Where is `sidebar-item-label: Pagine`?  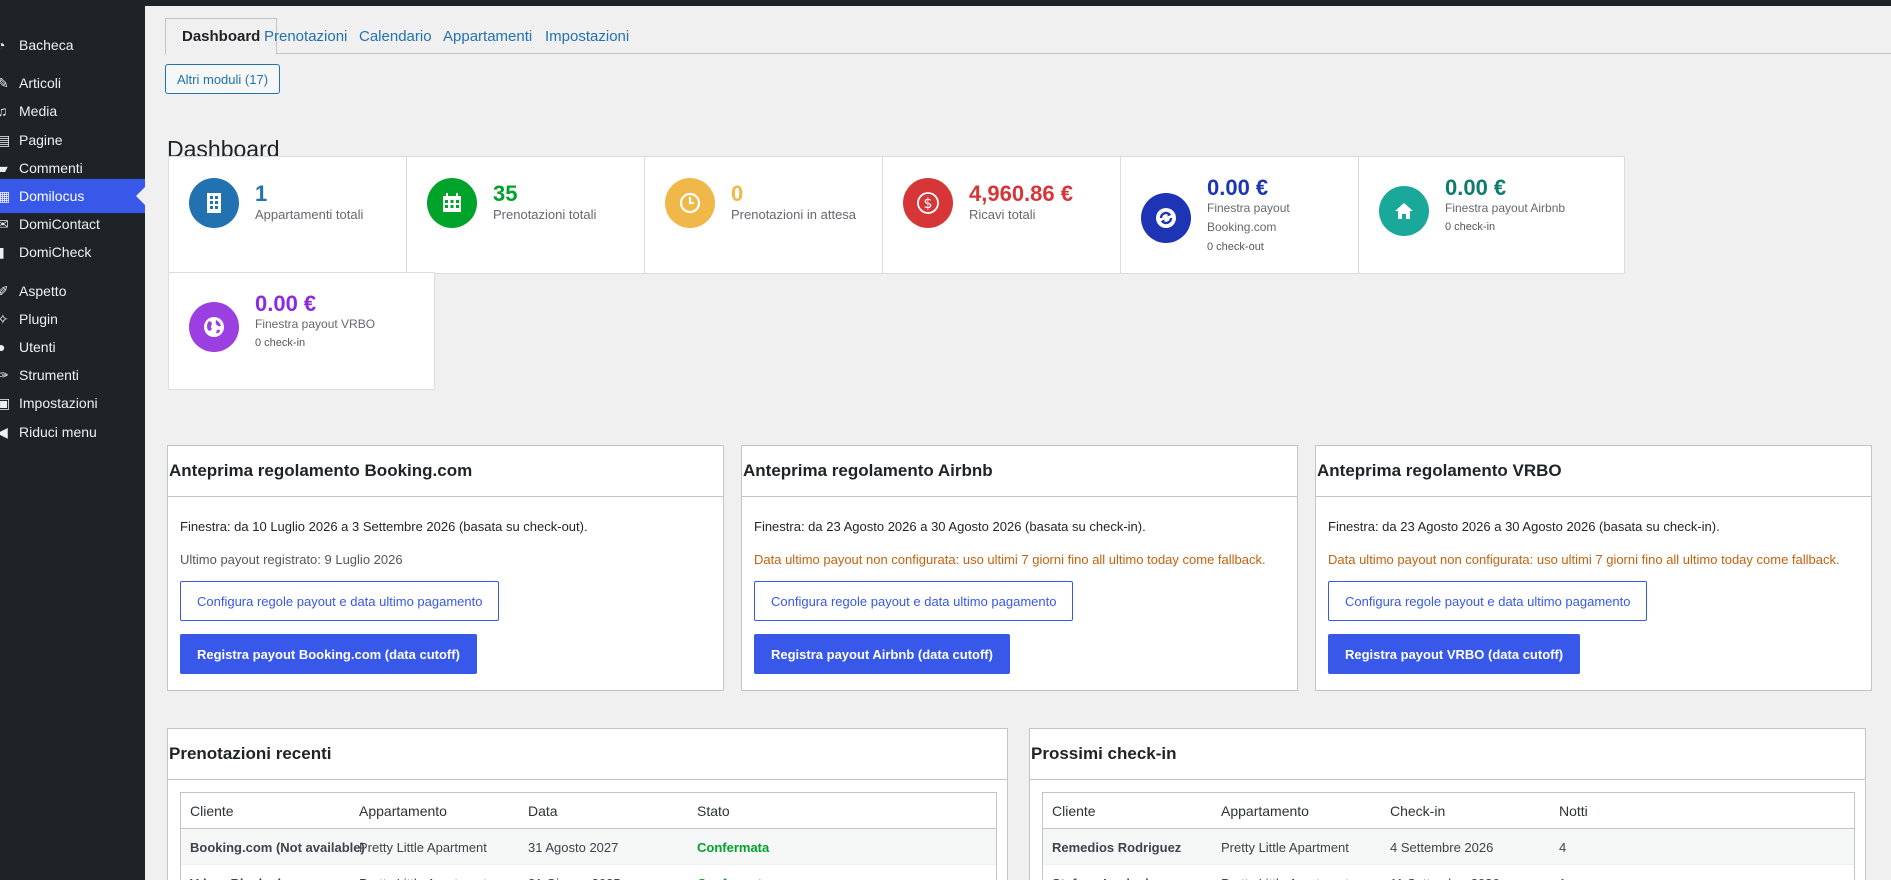
sidebar-item-label: Pagine is located at coordinates (41, 140).